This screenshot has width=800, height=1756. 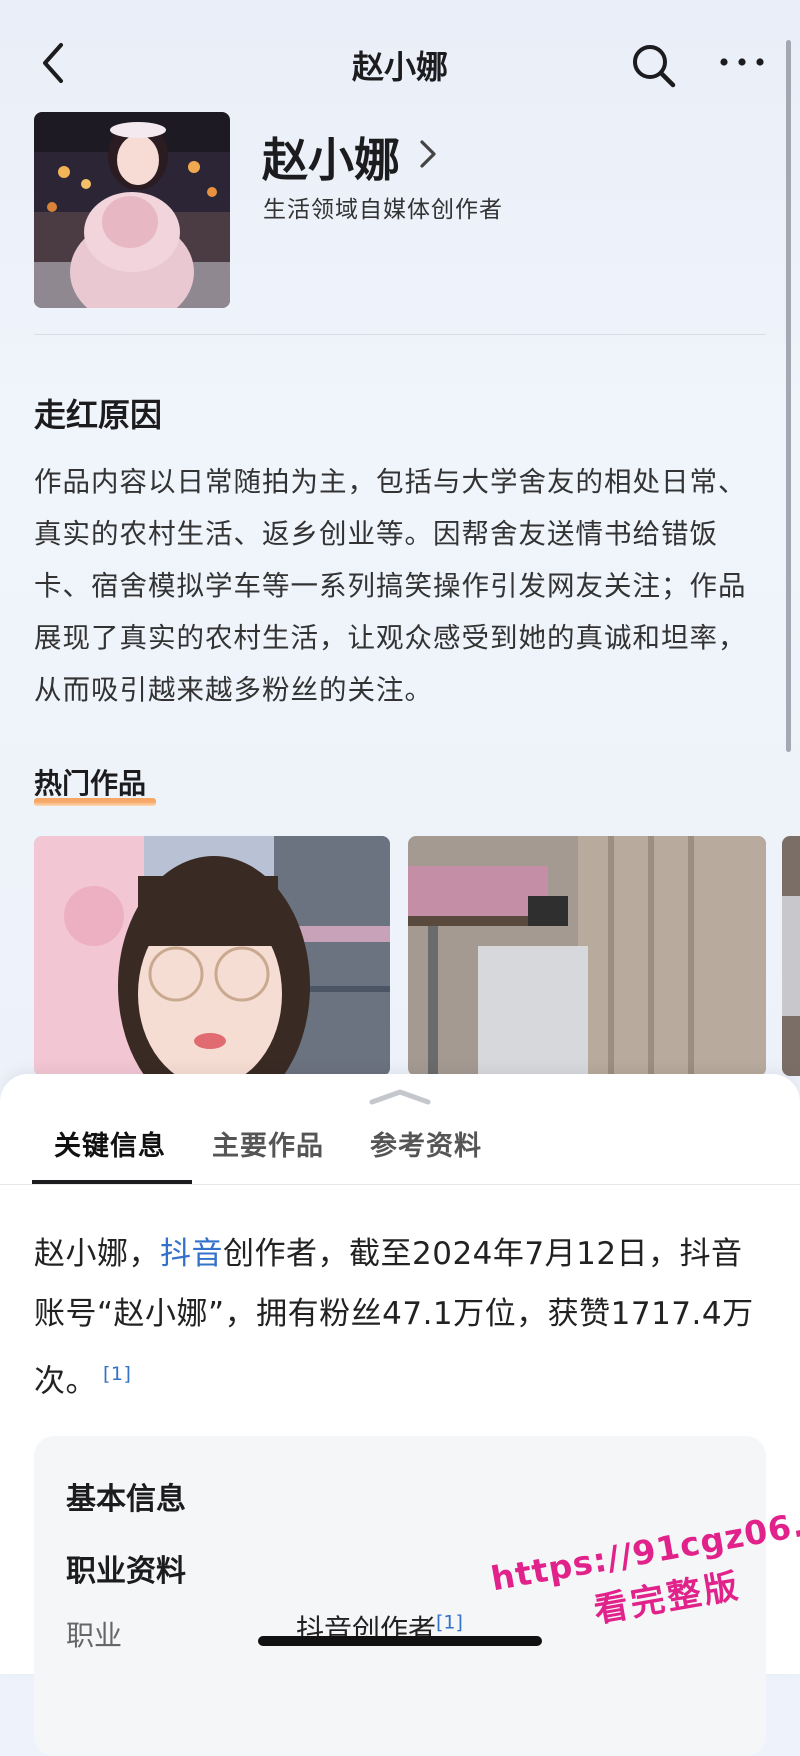 What do you see at coordinates (110, 1143) in the screenshot?
I see `tab-key-info: 关键信息` at bounding box center [110, 1143].